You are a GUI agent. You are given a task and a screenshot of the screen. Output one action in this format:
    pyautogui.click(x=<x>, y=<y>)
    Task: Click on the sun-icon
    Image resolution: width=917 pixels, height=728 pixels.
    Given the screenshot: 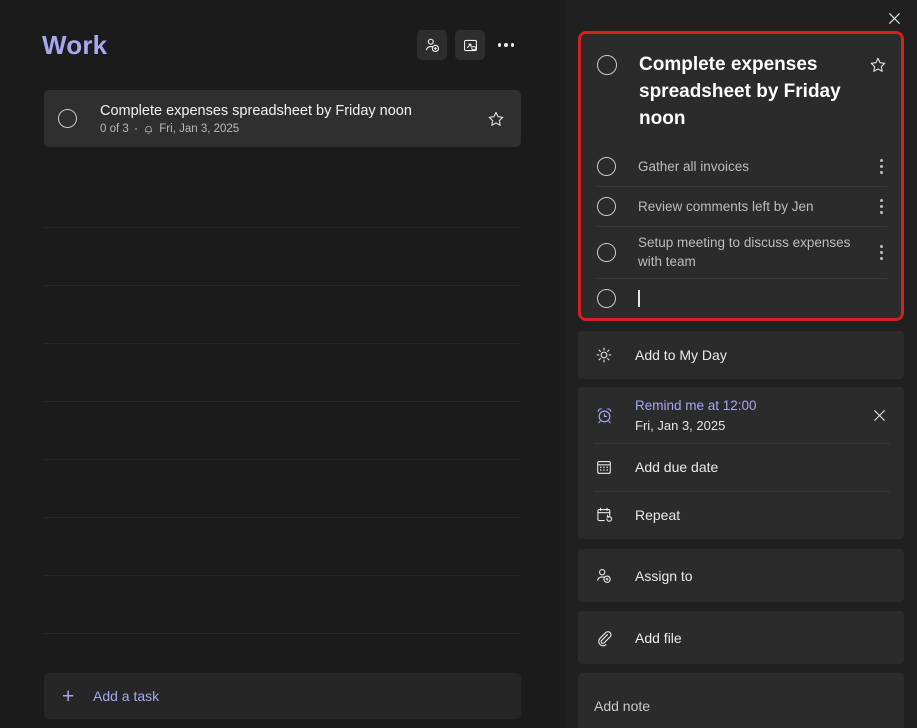 What is the action you would take?
    pyautogui.click(x=604, y=355)
    